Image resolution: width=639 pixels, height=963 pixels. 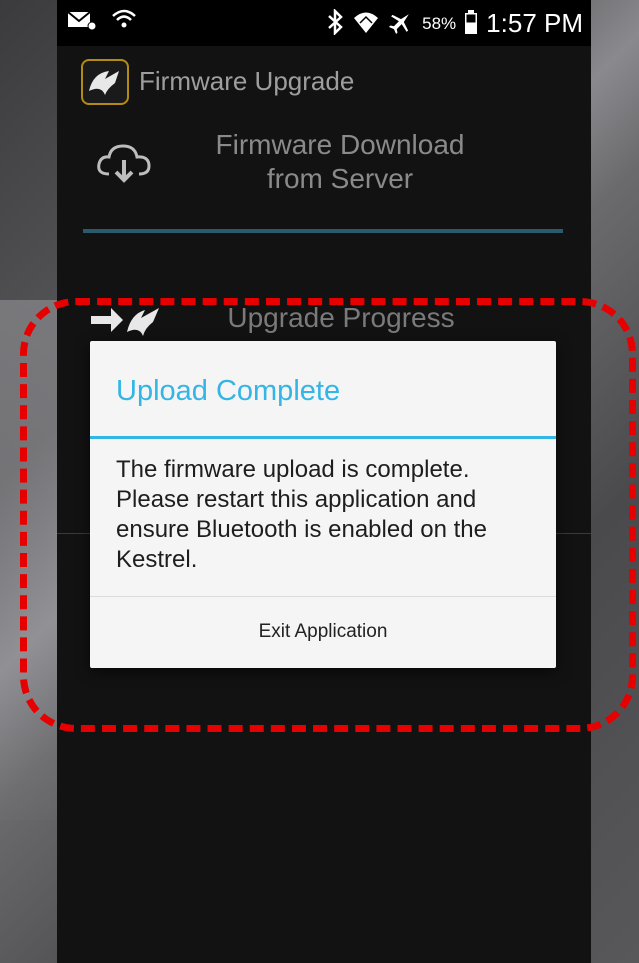 What do you see at coordinates (105, 82) in the screenshot?
I see `kestrel-bird-logo-icon` at bounding box center [105, 82].